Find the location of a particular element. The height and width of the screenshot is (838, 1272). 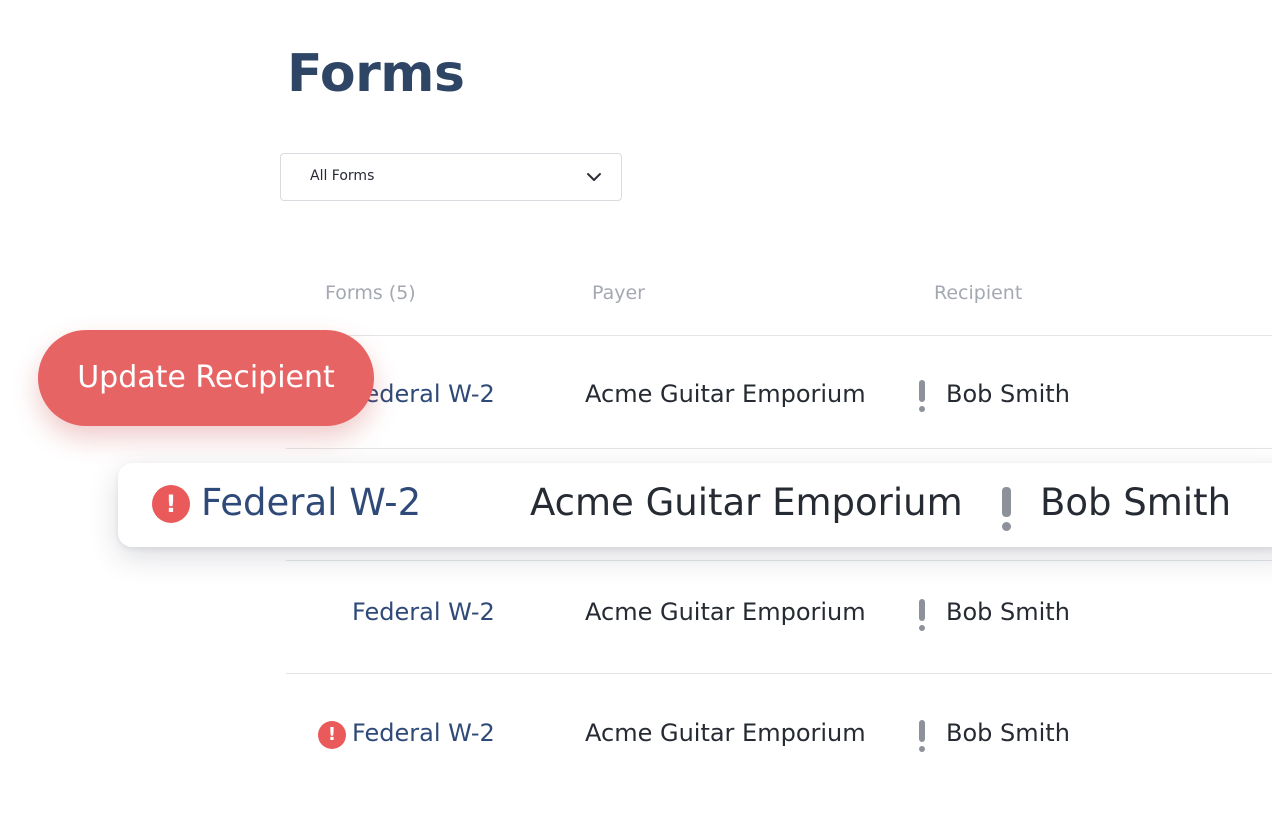

forms-filter-select: All Forms is located at coordinates (451, 177).